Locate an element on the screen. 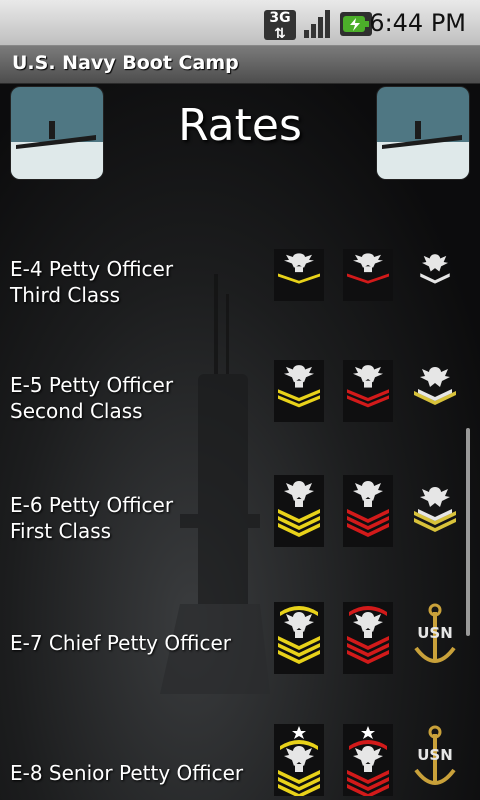  app-title: U.S. Navy Boot Camp is located at coordinates (125, 63).